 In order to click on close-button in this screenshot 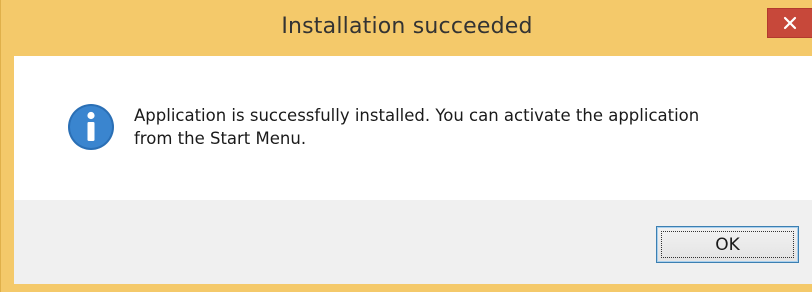, I will do `click(789, 23)`.